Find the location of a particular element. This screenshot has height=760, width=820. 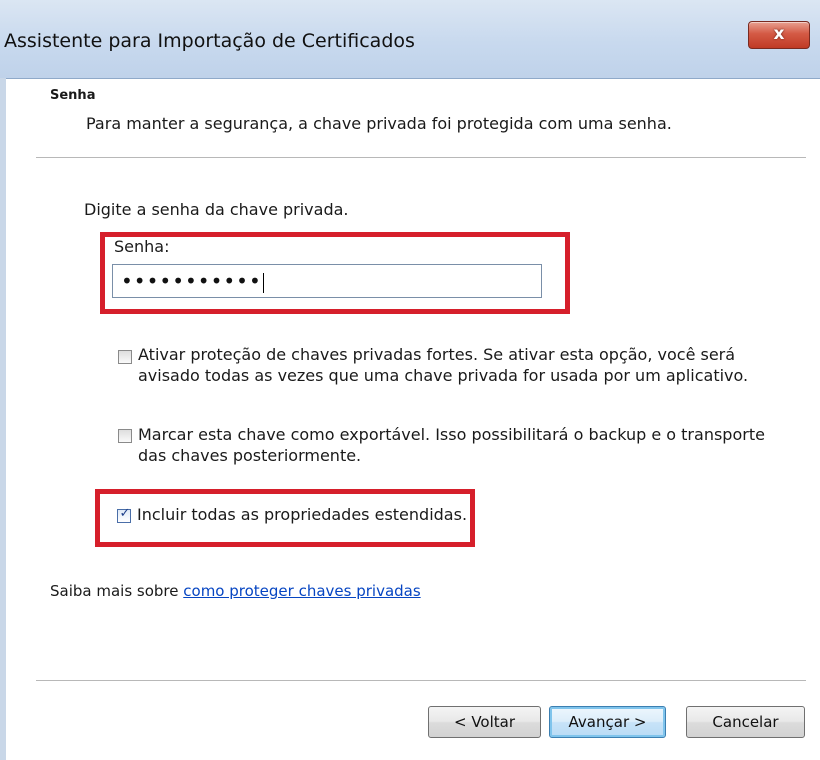

exportable-line2: das chaves posteriormente. is located at coordinates (250, 455).